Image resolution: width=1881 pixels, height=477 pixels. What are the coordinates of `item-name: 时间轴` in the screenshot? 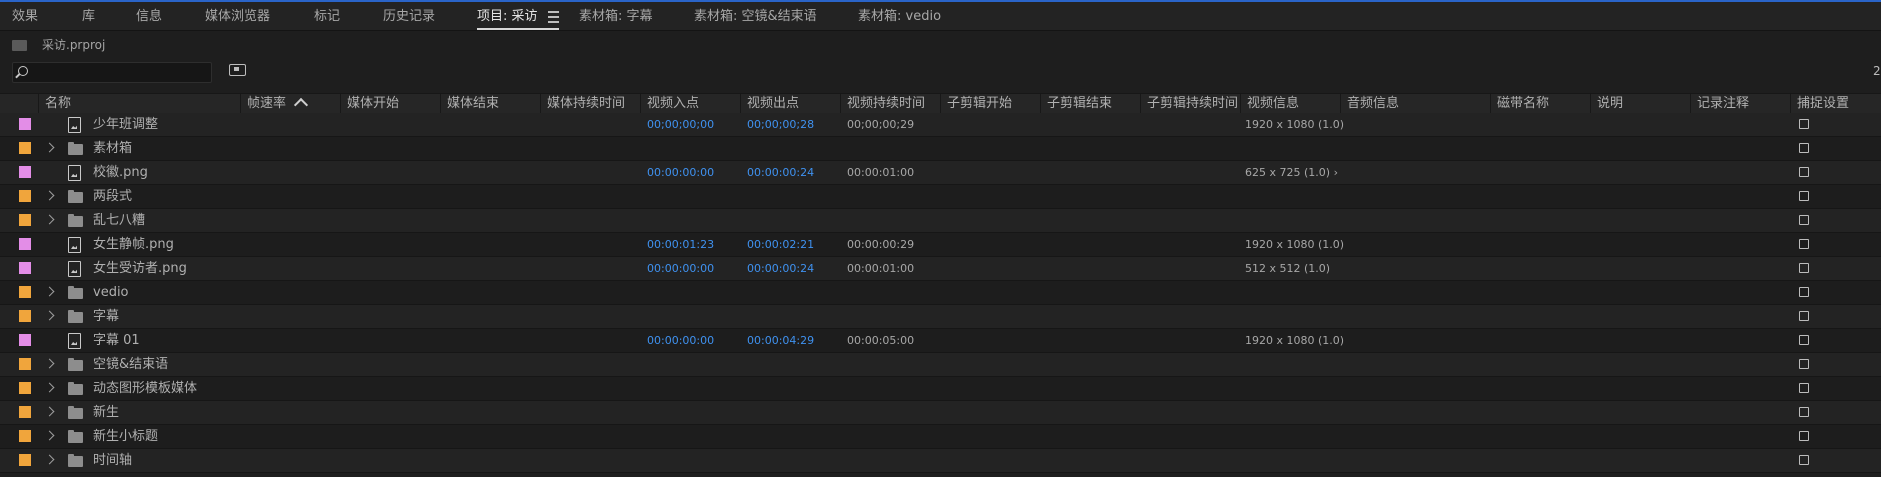 It's located at (112, 460).